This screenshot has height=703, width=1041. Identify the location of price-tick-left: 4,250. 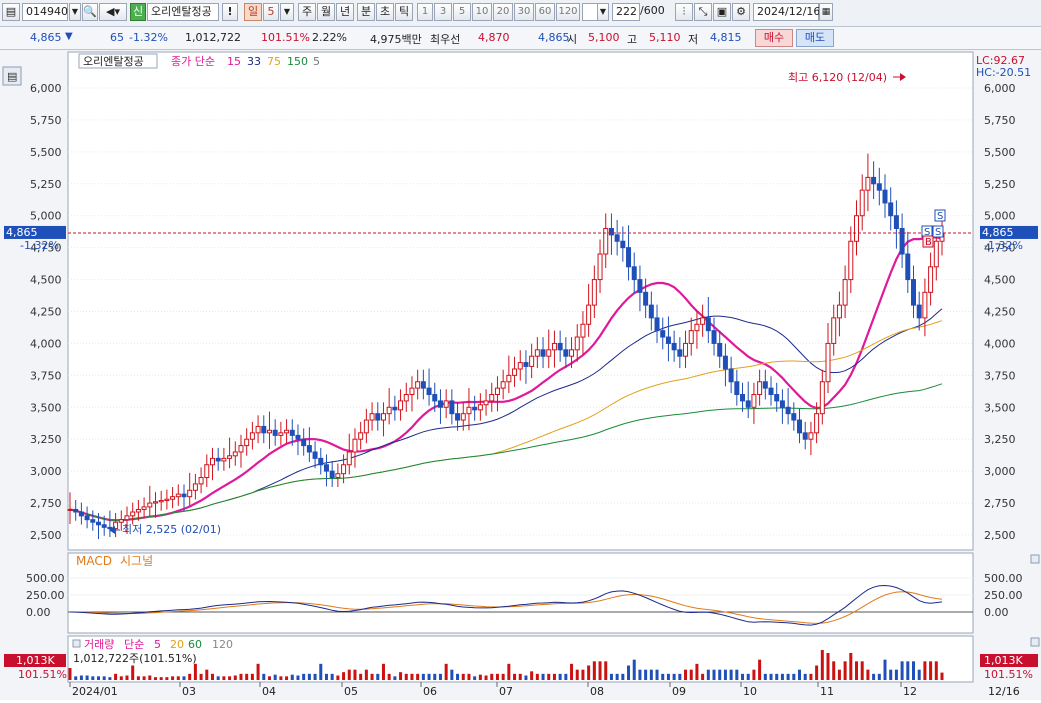
(46, 312).